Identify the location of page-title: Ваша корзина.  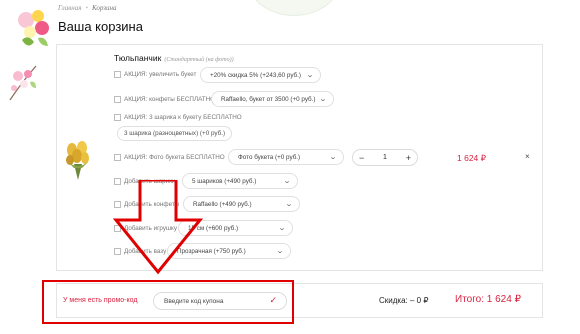
(100, 26).